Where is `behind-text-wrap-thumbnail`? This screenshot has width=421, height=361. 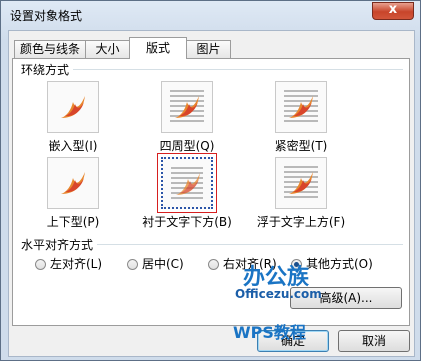
behind-text-wrap-thumbnail is located at coordinates (187, 183).